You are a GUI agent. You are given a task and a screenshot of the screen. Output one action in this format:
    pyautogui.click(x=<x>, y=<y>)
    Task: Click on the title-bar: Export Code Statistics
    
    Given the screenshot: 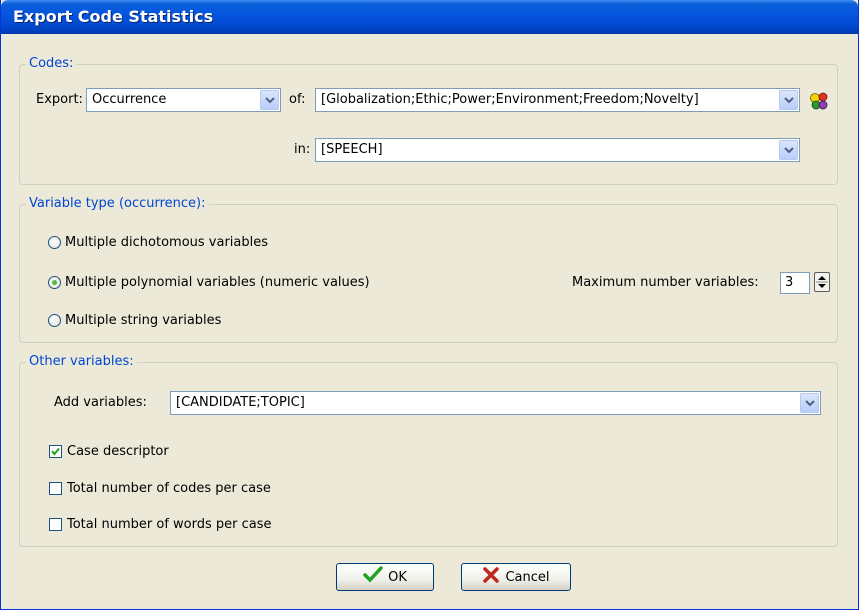 What is the action you would take?
    pyautogui.click(x=429, y=17)
    